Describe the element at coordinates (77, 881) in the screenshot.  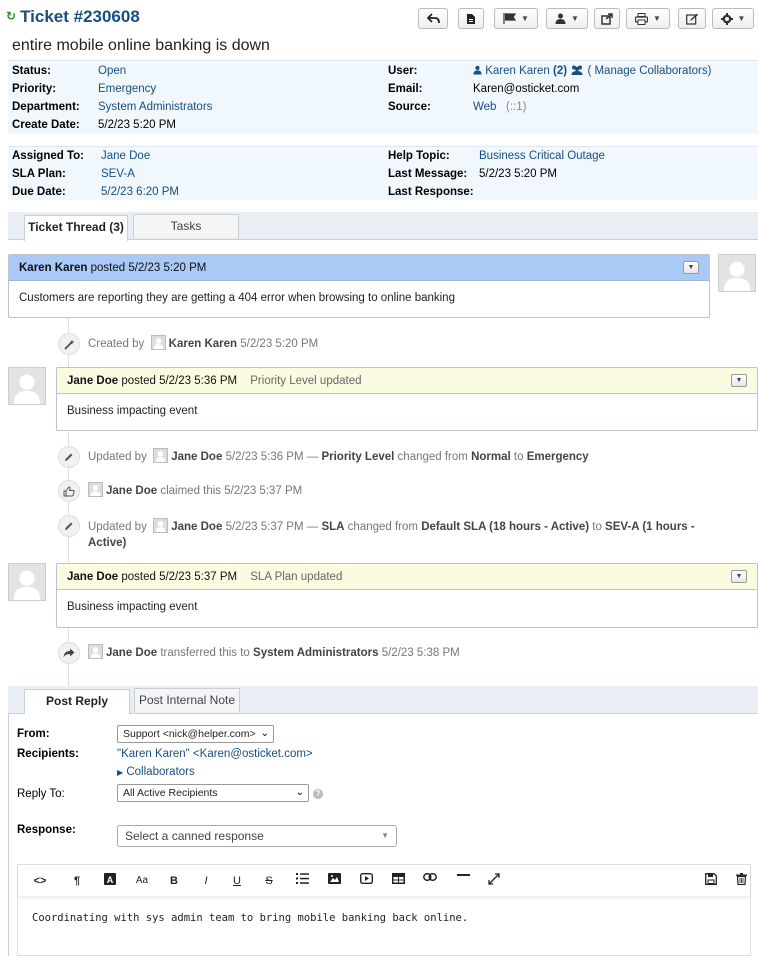
I see `paragraph-icon: ¶` at that location.